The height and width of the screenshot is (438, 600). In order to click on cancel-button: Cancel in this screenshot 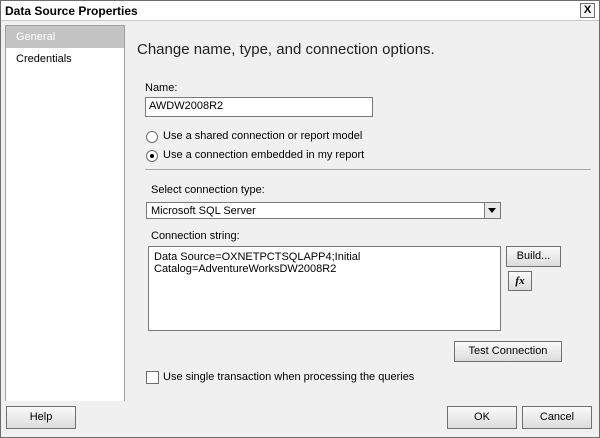, I will do `click(557, 417)`.